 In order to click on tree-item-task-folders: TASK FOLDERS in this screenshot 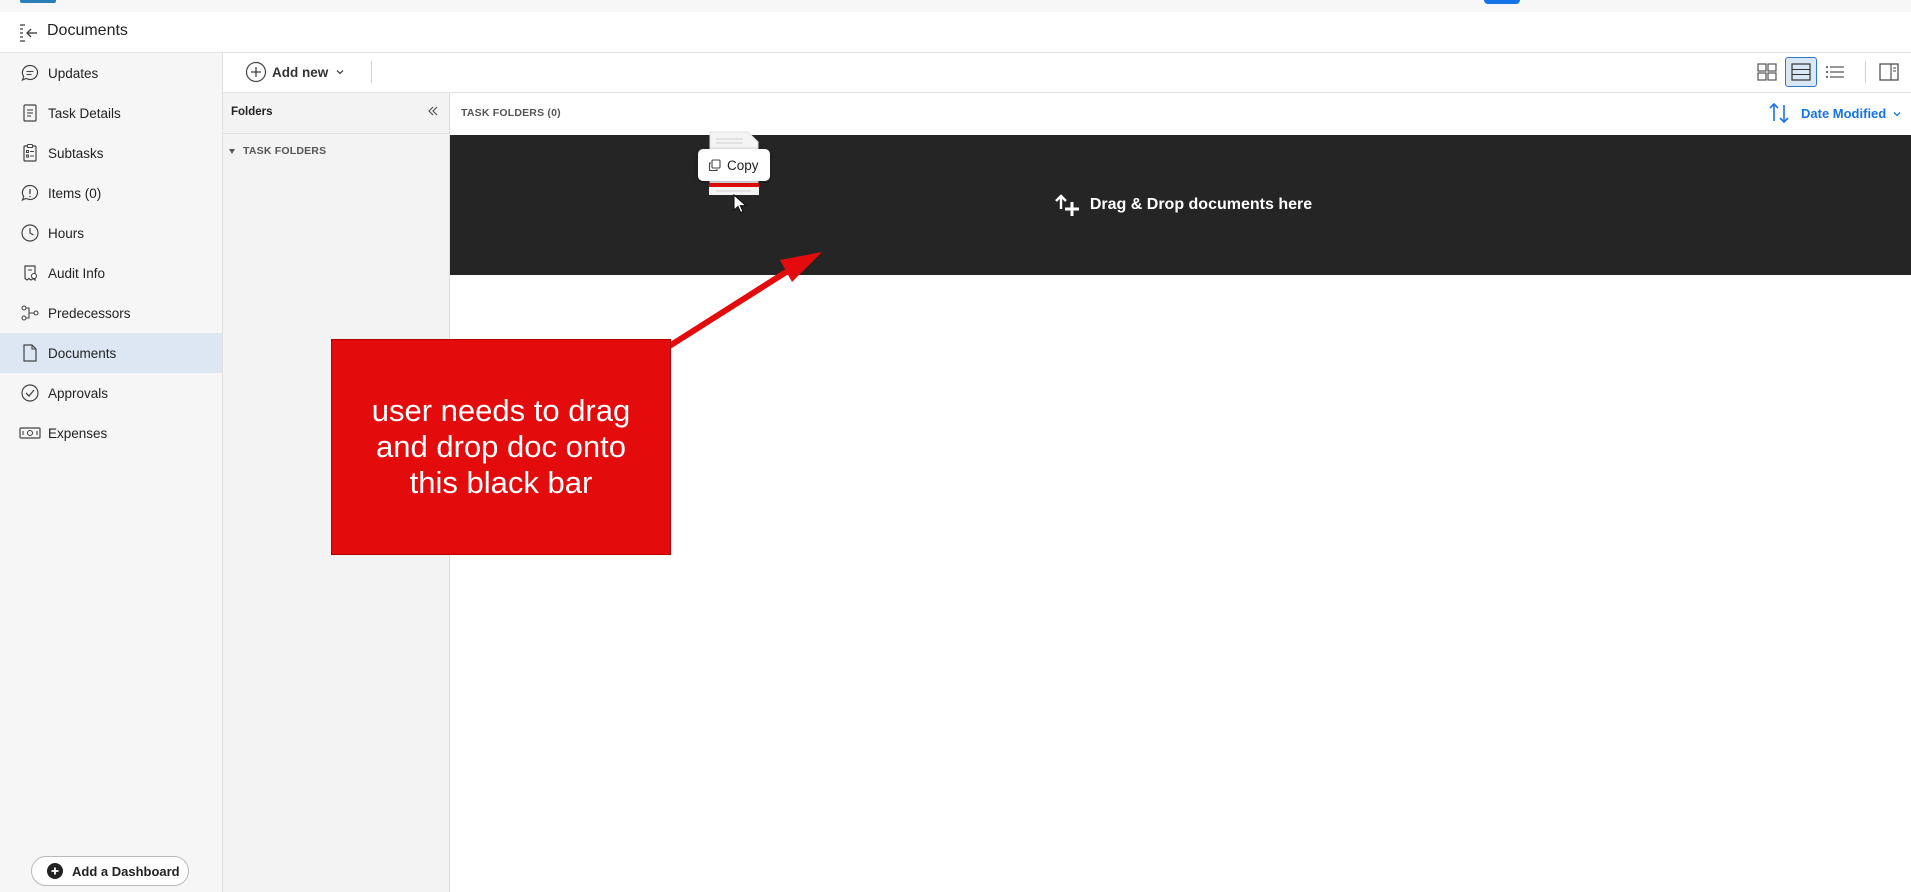, I will do `click(276, 151)`.